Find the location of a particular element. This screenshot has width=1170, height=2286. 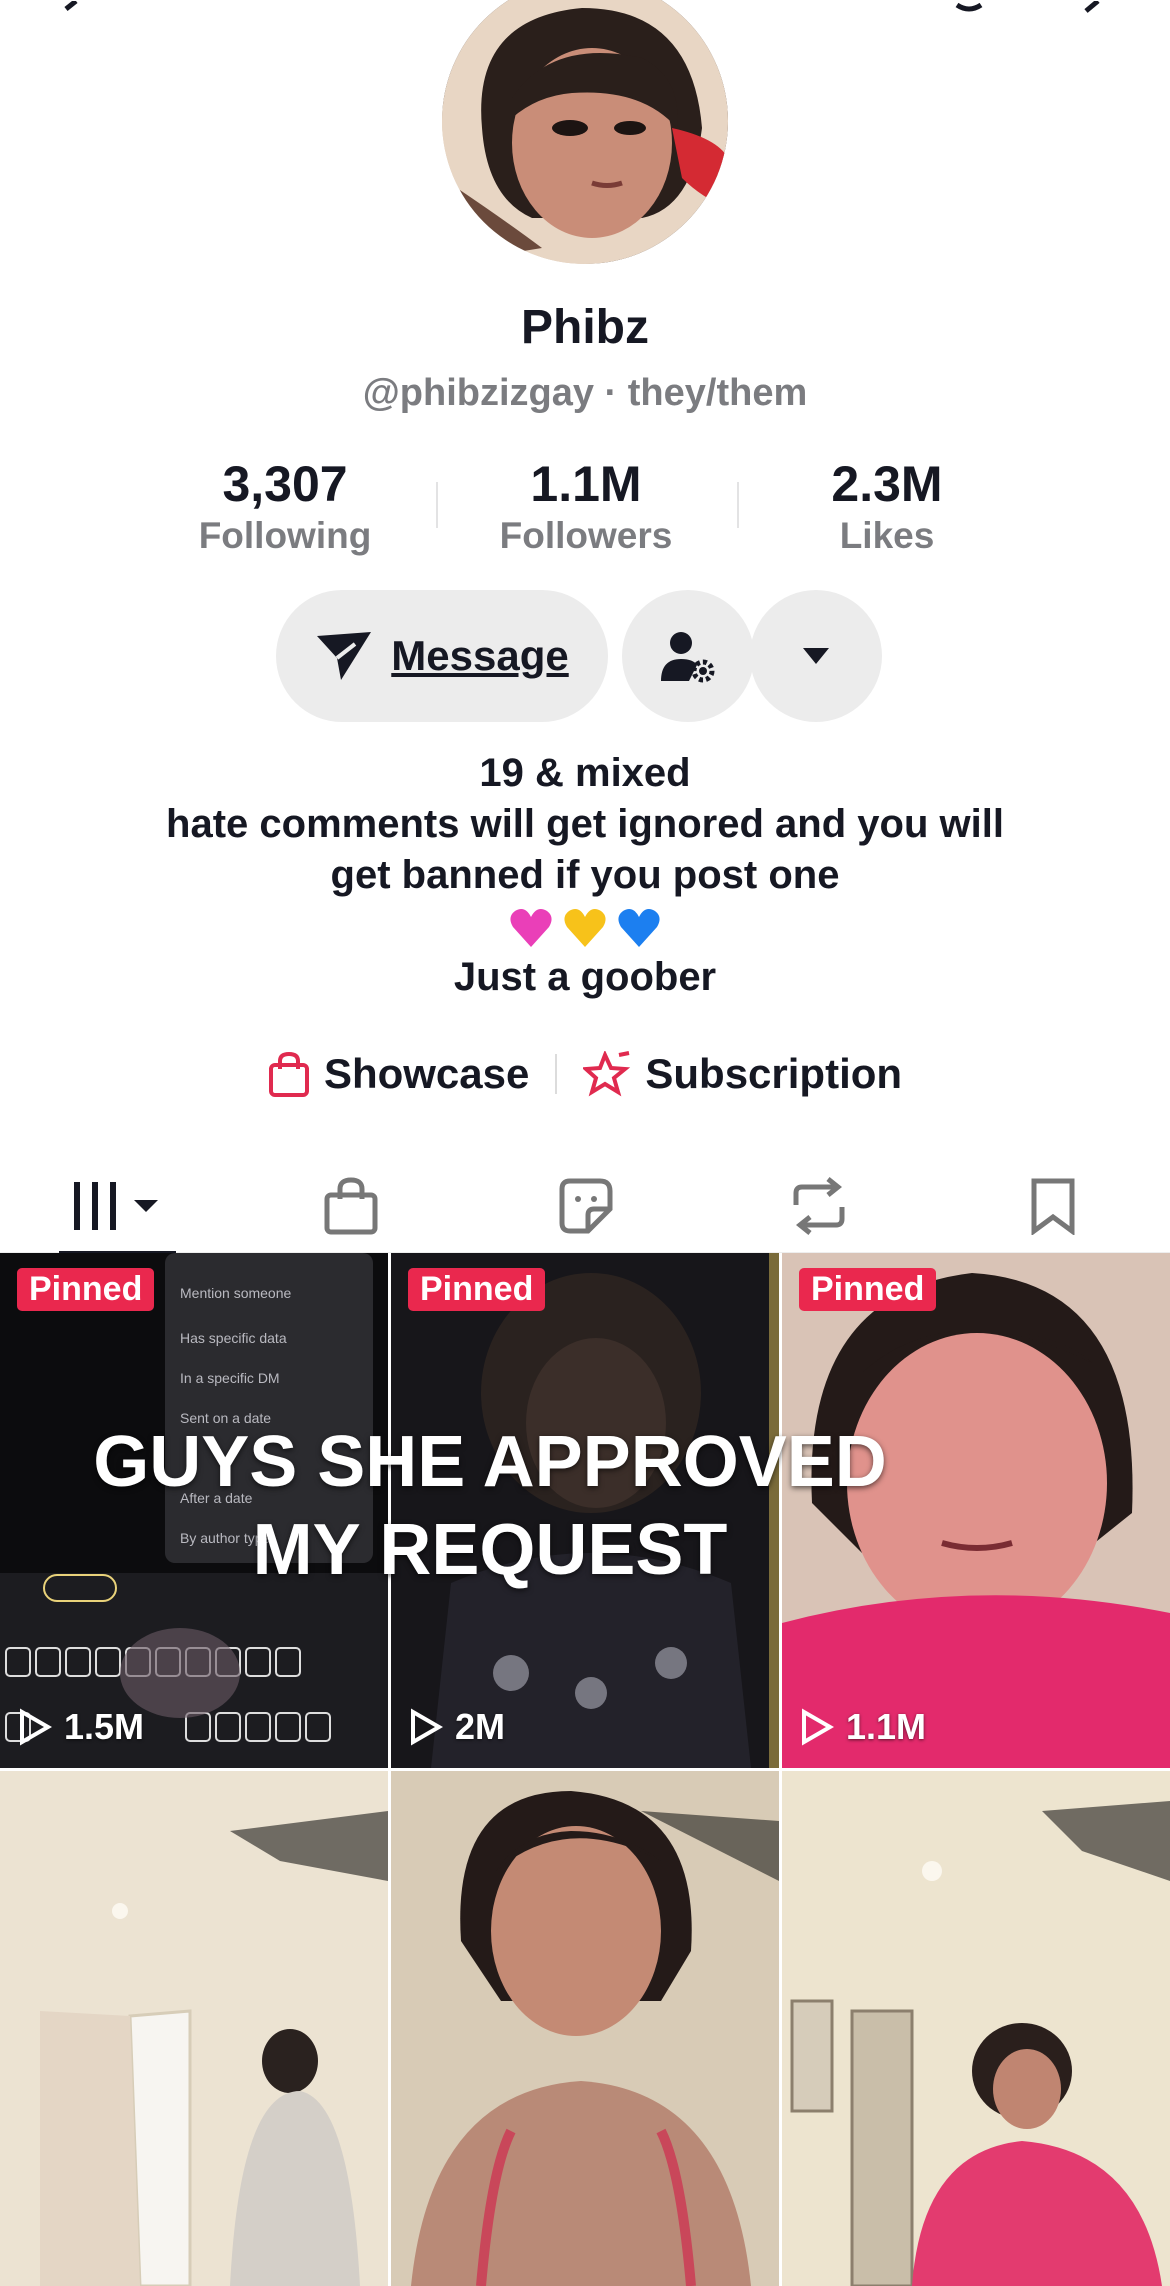

showcase-label: Showcase is located at coordinates (426, 1073).